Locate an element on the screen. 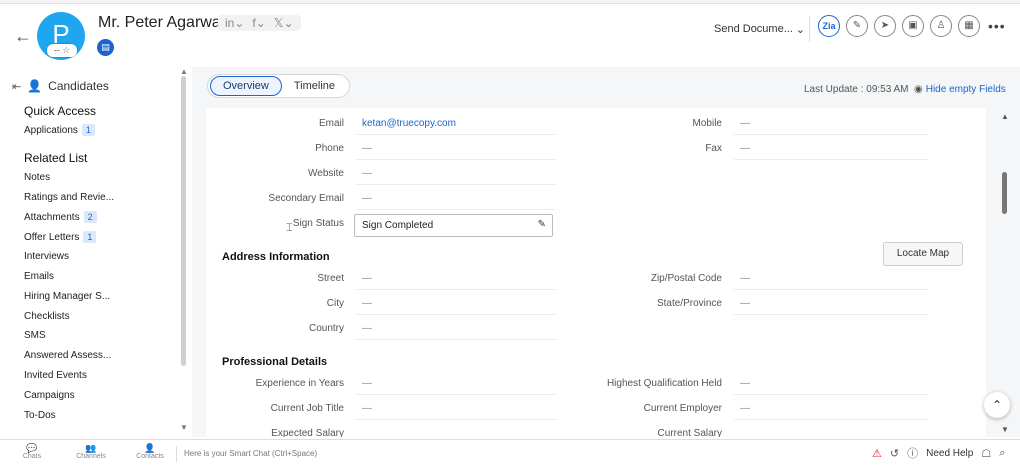 This screenshot has height=467, width=1020. tab-timeline: Timeline is located at coordinates (314, 86).